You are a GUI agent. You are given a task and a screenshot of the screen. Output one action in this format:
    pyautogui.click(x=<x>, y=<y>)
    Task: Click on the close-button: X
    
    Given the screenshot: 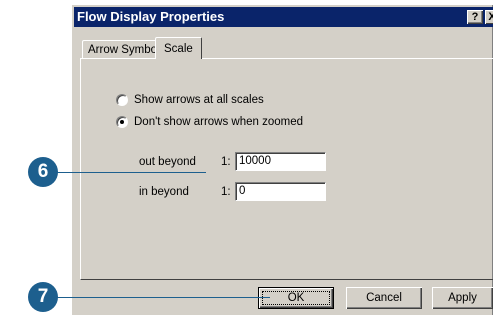 What is the action you would take?
    pyautogui.click(x=489, y=17)
    